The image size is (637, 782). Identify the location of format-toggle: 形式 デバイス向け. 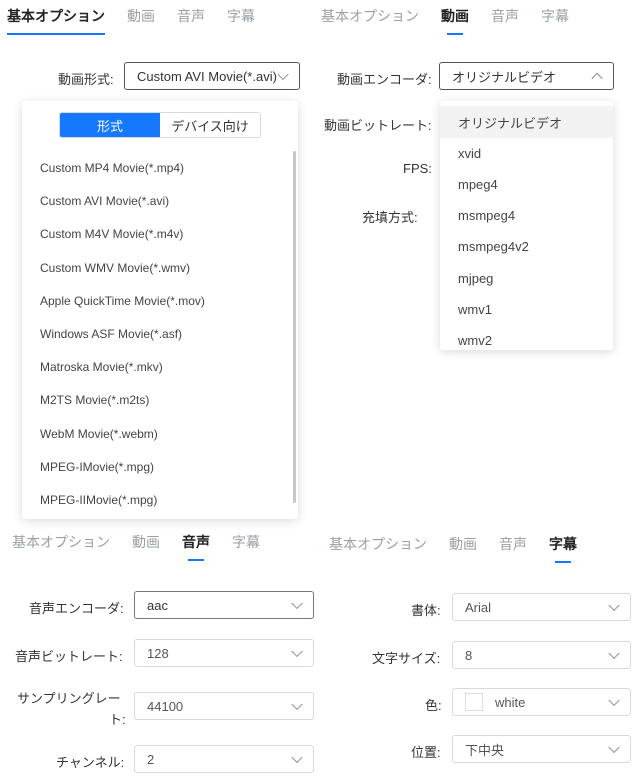
(160, 125).